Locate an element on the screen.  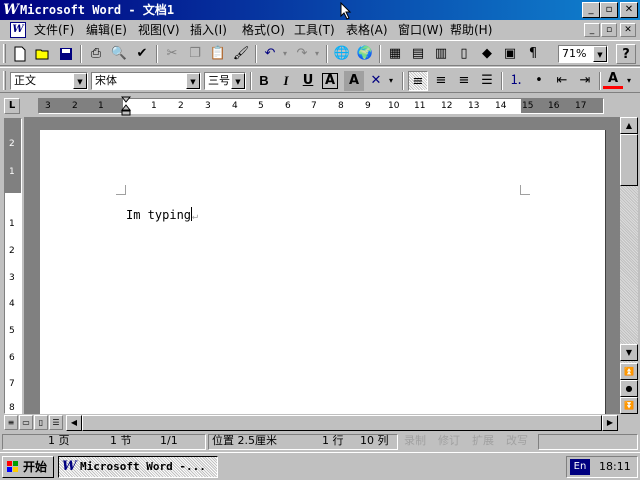
start-button: 开始 is located at coordinates (28, 467).